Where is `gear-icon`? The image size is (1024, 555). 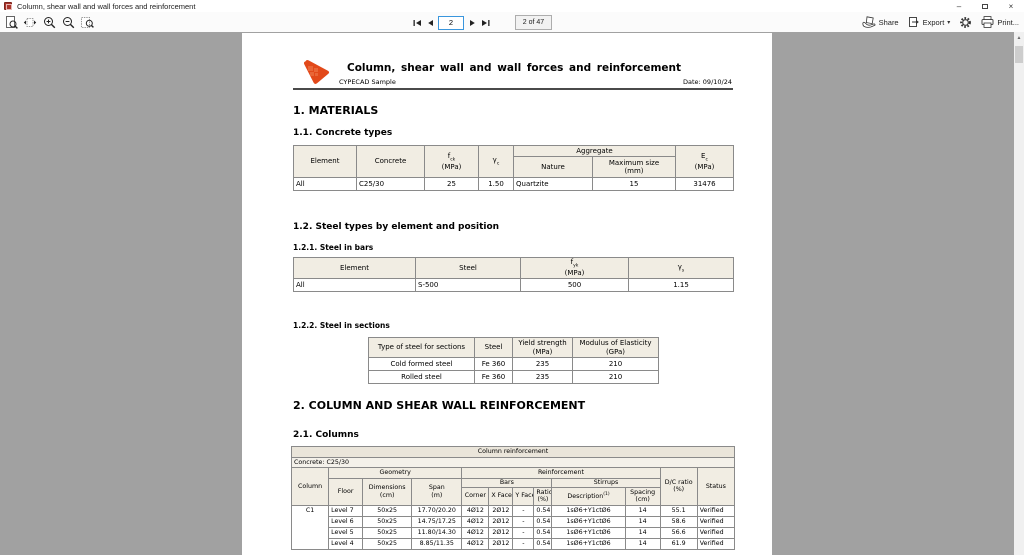 gear-icon is located at coordinates (966, 22).